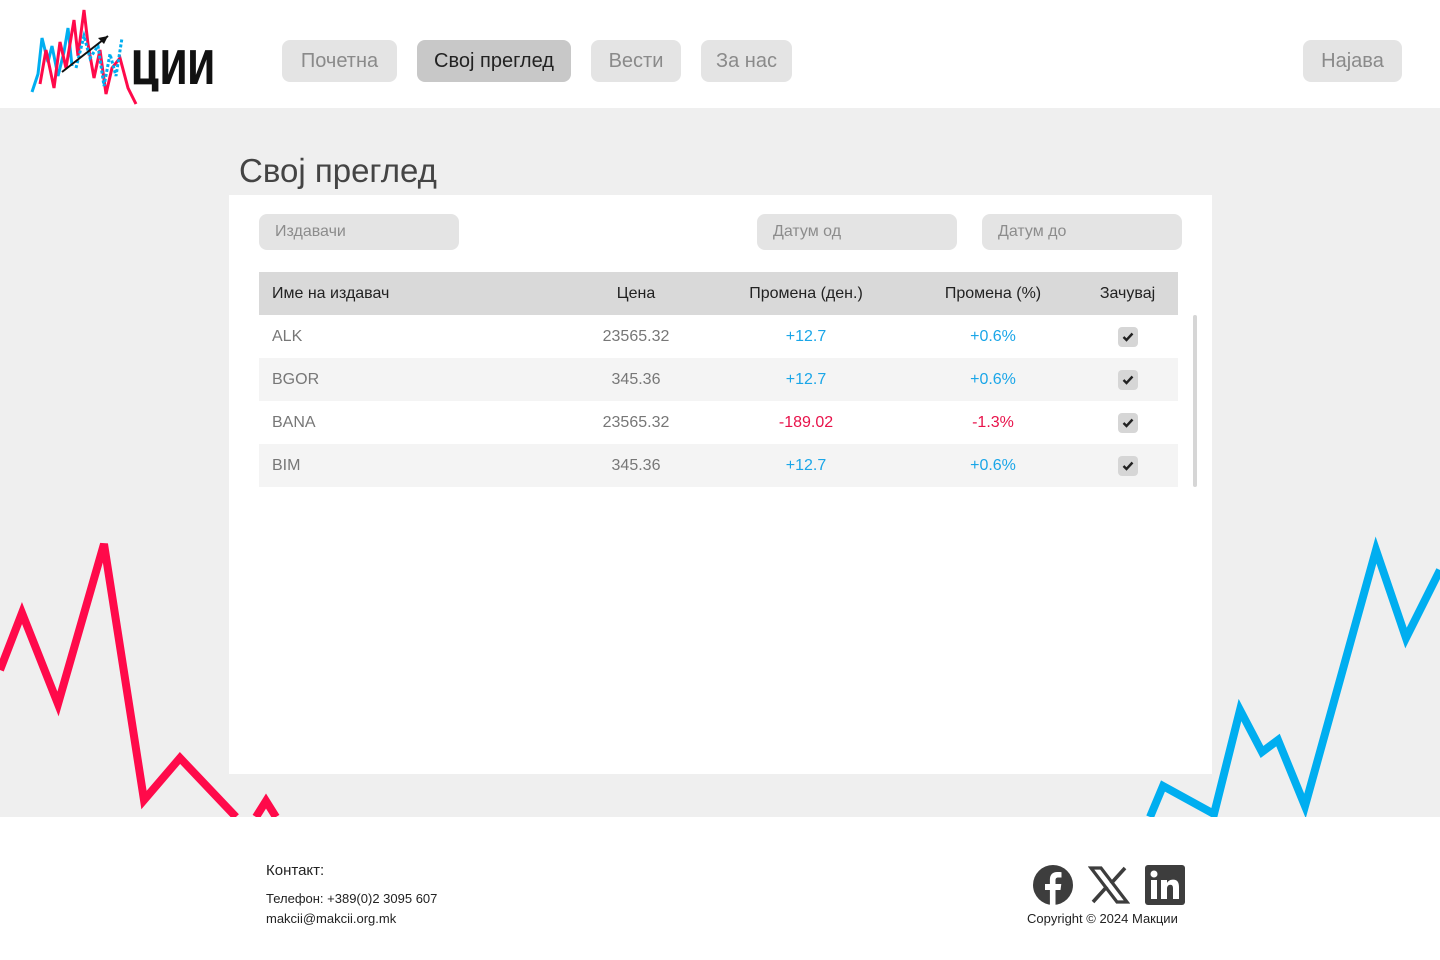  I want to click on contact-email: makcii@makcii.org.mk, so click(331, 918).